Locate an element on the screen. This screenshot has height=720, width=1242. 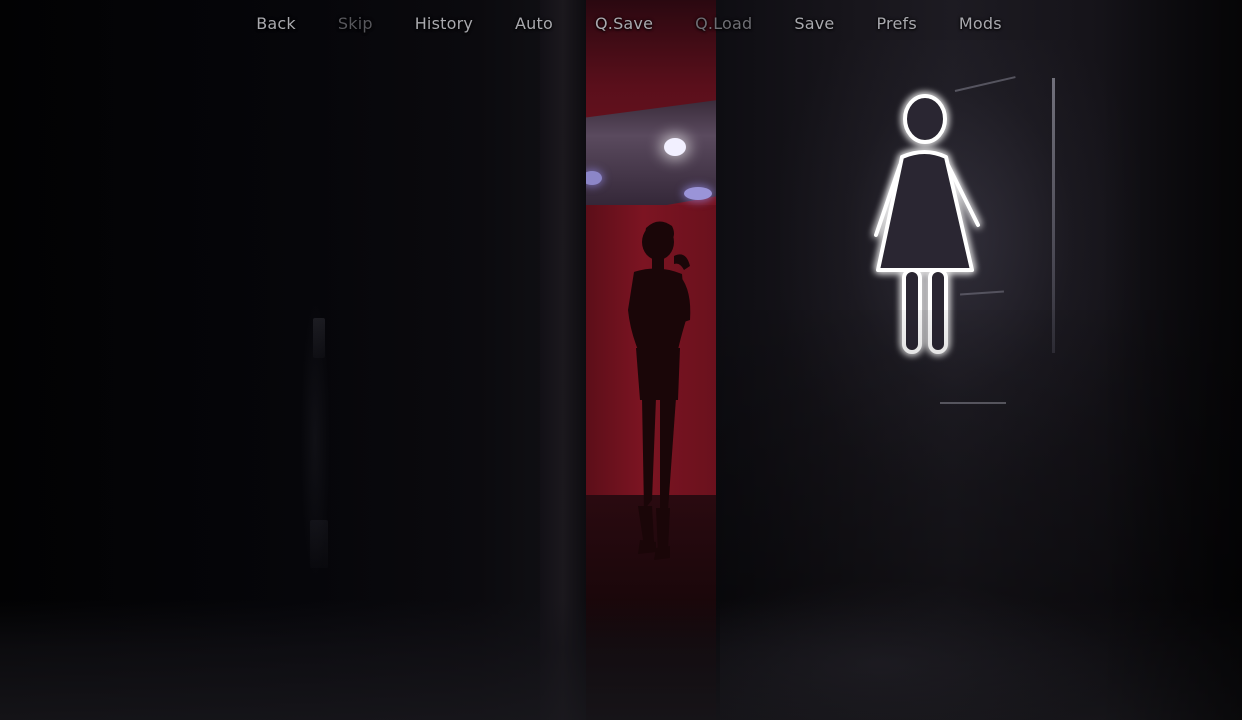
skip-button: Skip is located at coordinates (355, 24).